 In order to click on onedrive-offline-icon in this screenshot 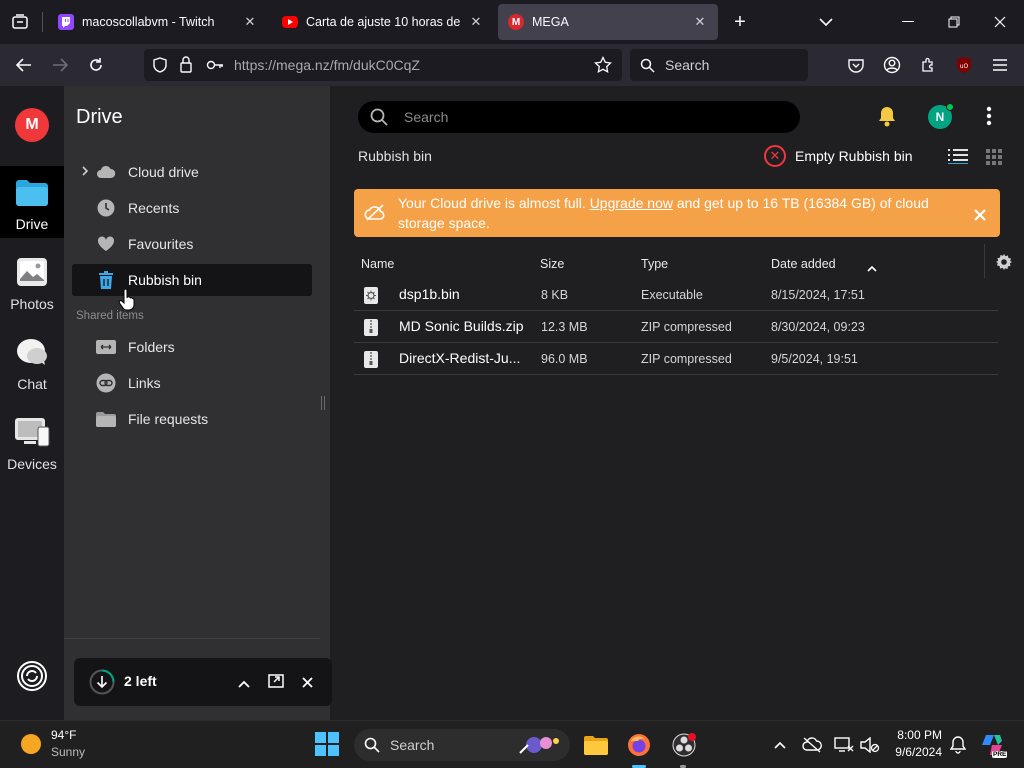, I will do `click(812, 745)`.